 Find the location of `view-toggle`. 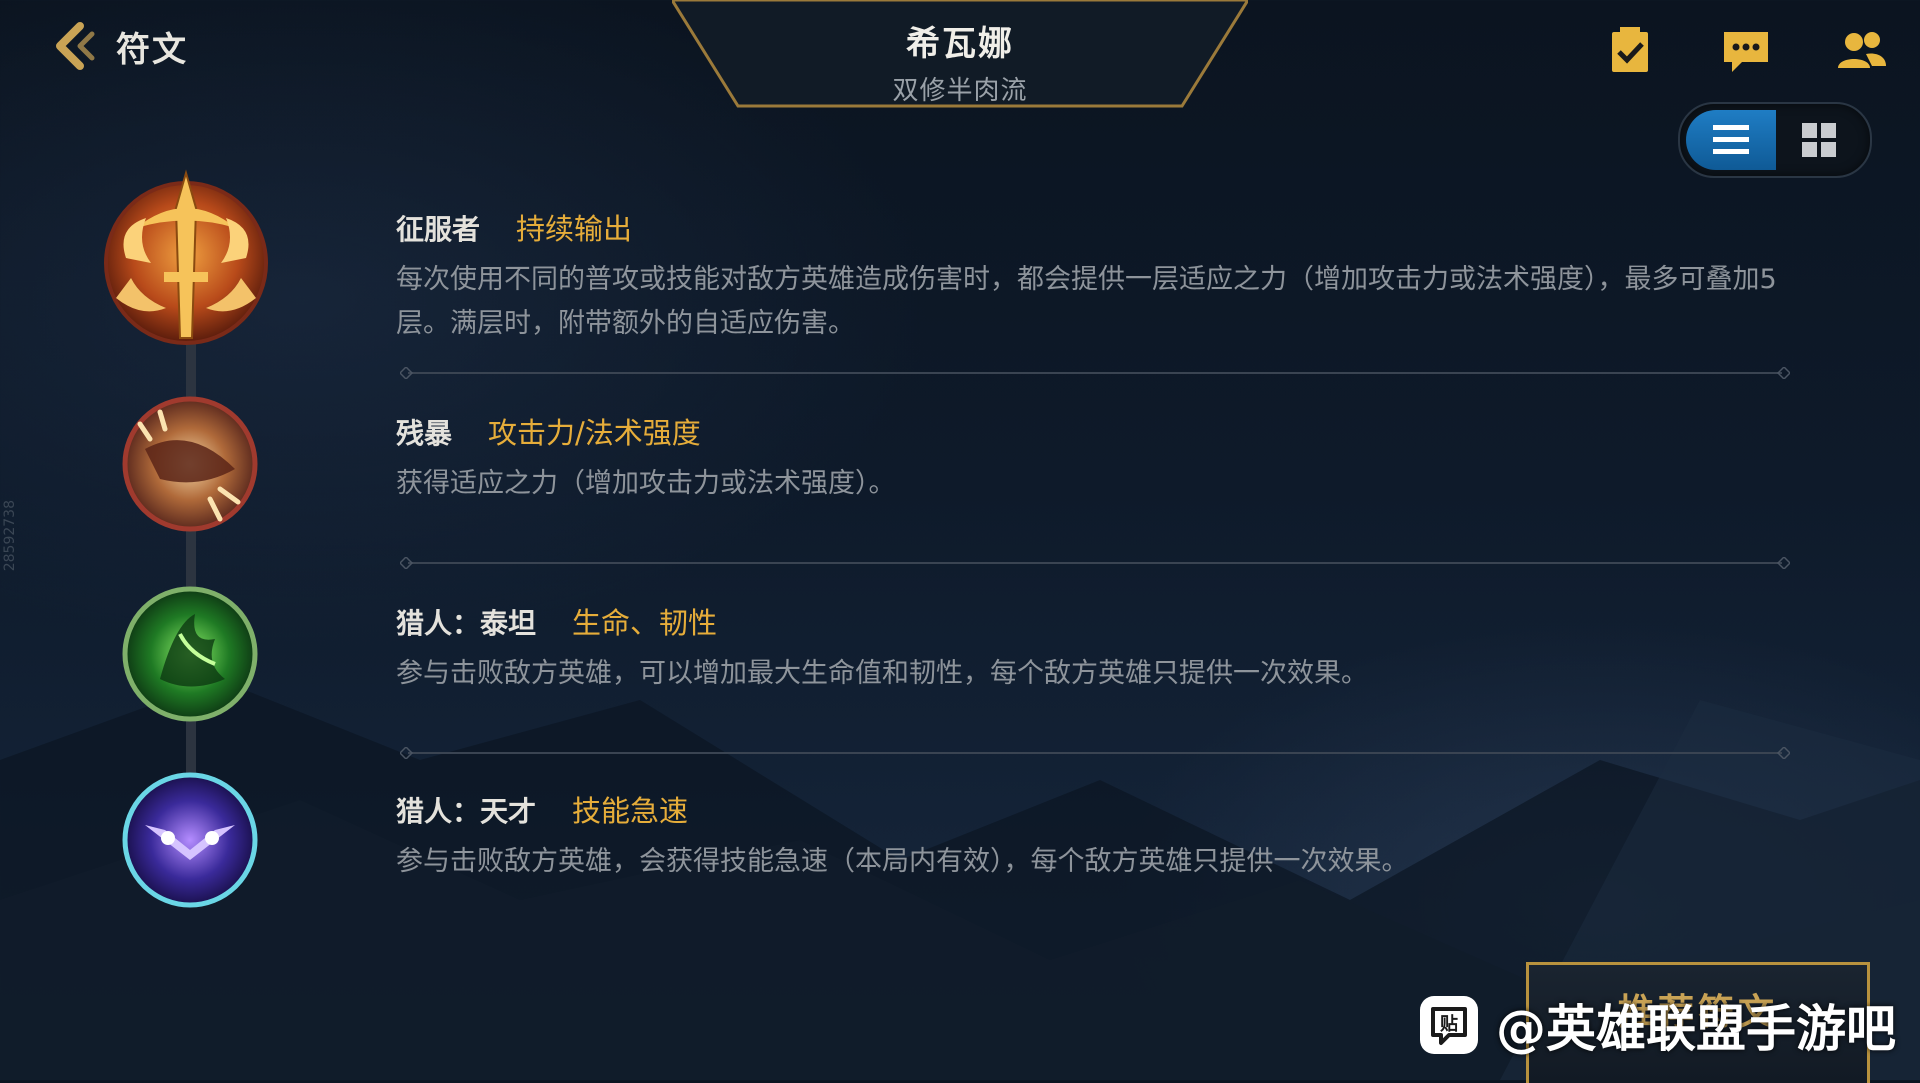

view-toggle is located at coordinates (1775, 140).